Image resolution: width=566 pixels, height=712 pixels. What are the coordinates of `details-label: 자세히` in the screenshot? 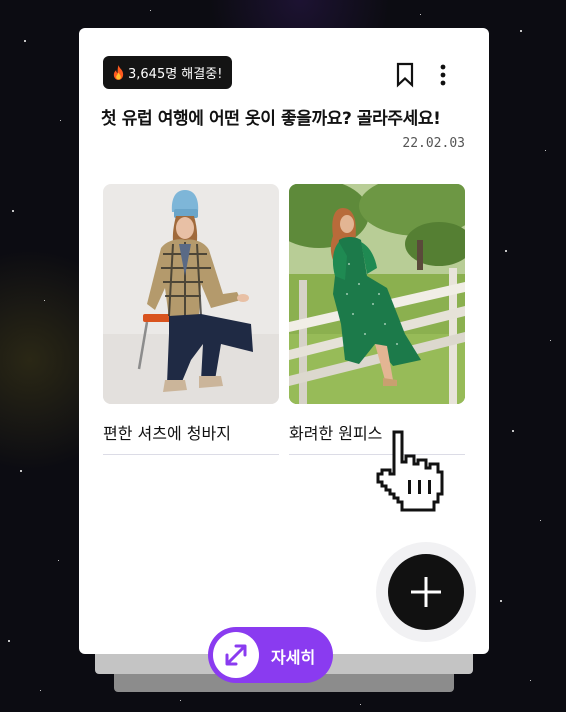 It's located at (293, 657).